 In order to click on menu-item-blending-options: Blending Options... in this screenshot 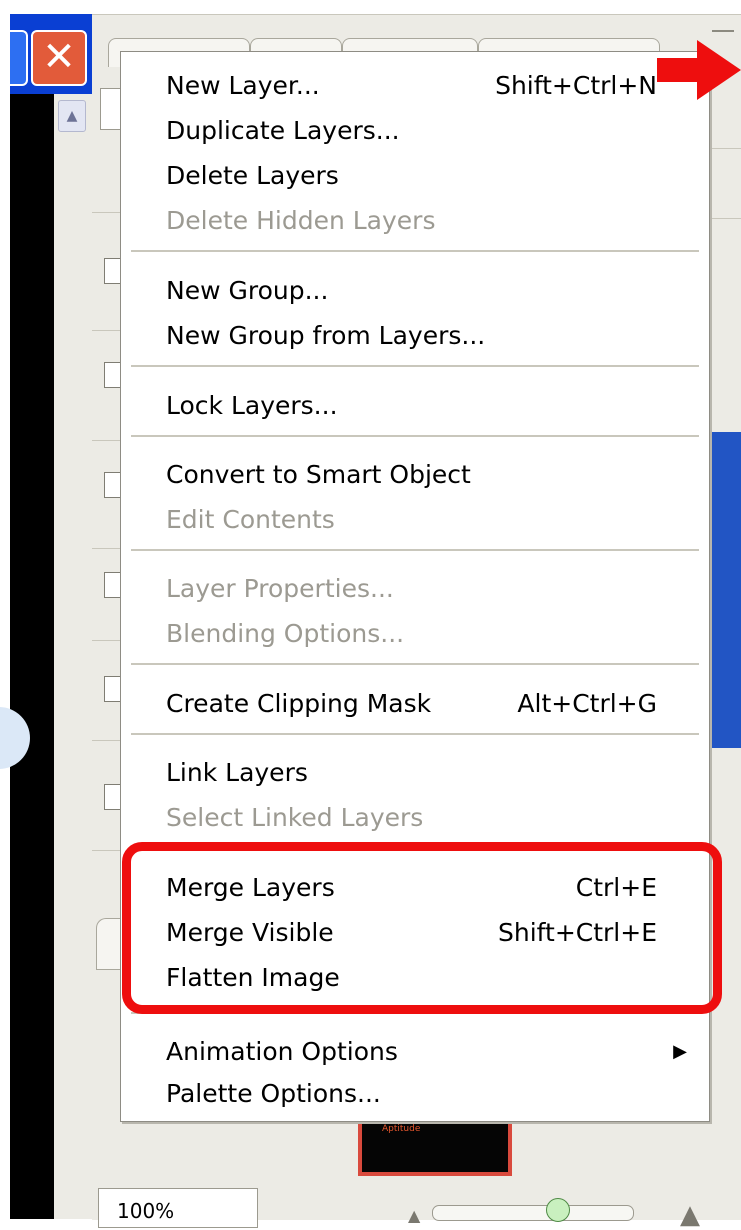, I will do `click(411, 634)`.